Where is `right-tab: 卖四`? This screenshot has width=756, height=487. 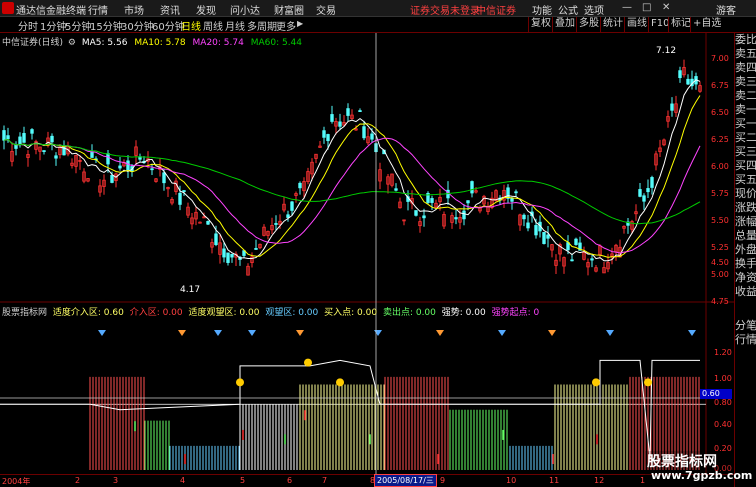
right-tab: 卖四 is located at coordinates (745, 68).